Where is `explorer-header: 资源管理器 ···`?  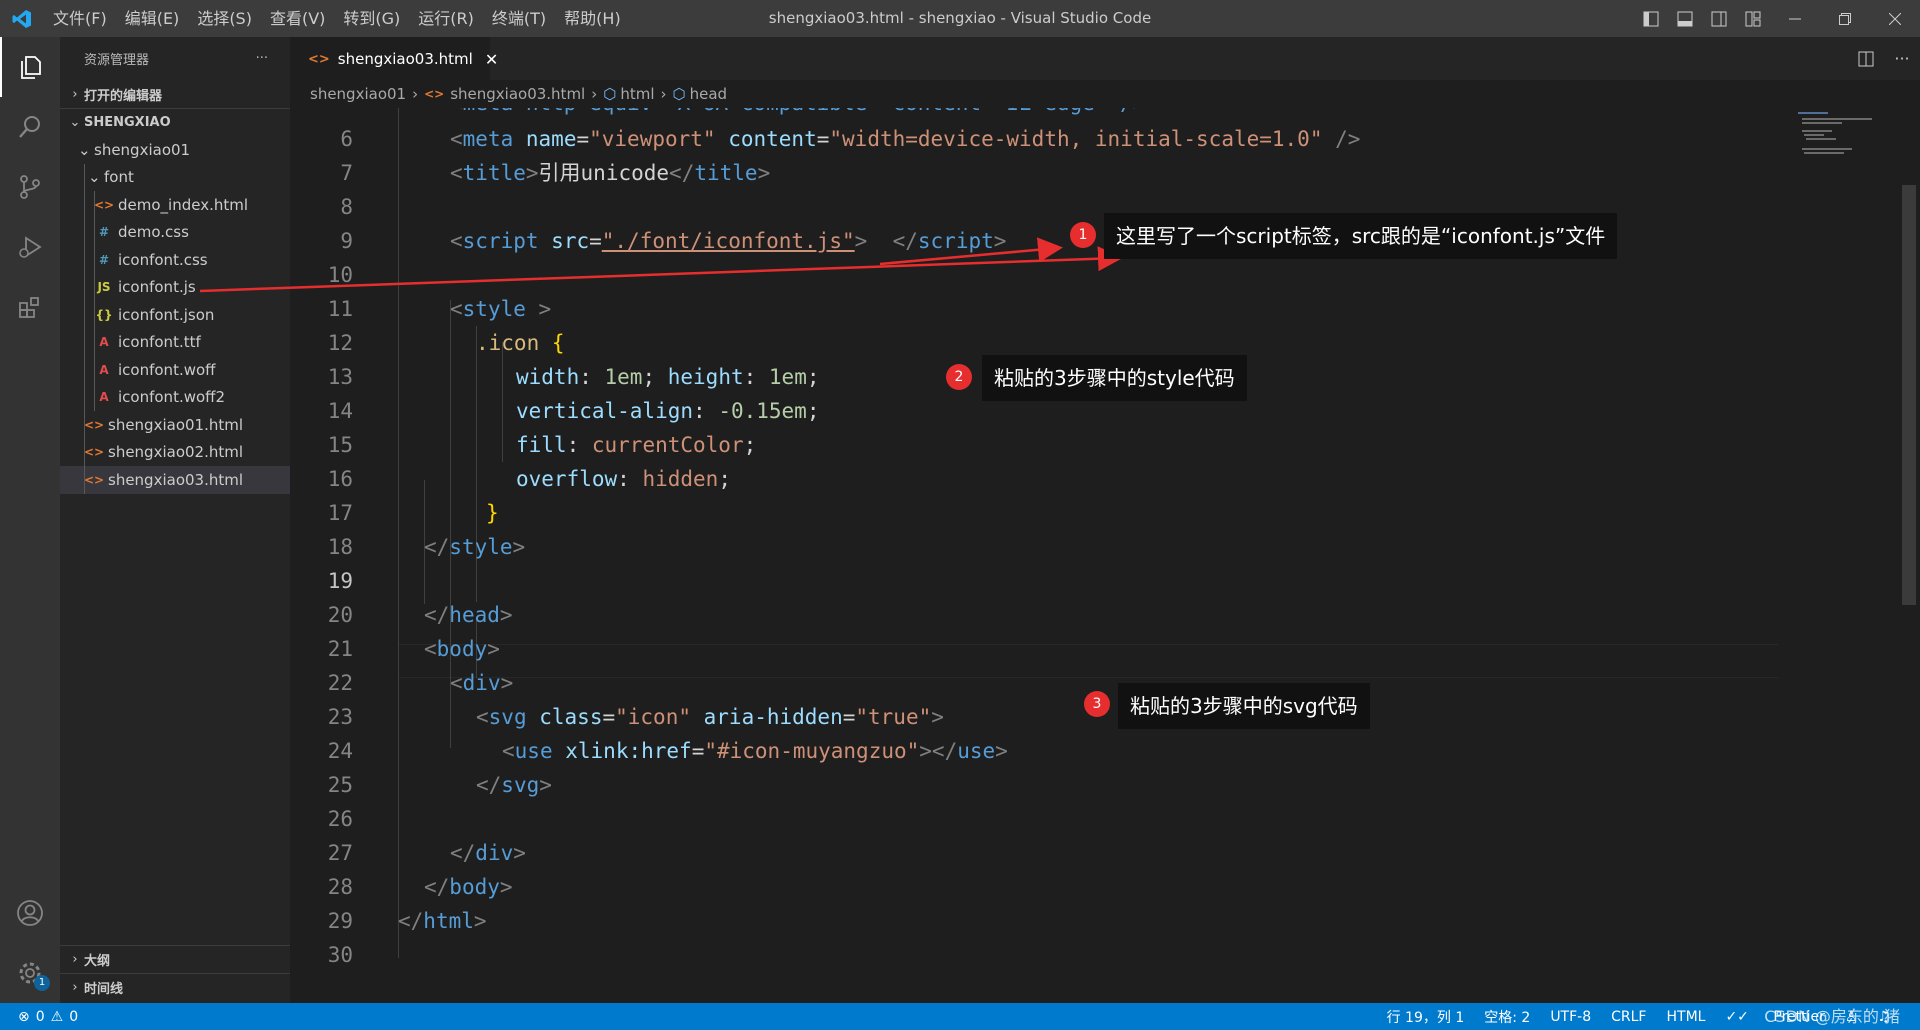 explorer-header: 资源管理器 ··· is located at coordinates (175, 58).